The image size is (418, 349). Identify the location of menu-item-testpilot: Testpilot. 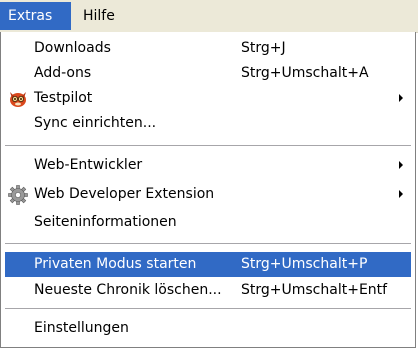
(208, 98).